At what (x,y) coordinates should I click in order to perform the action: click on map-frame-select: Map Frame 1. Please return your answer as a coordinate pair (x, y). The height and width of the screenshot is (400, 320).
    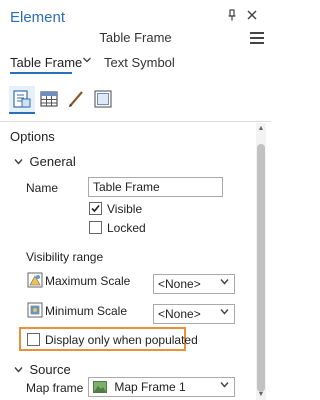
    Looking at the image, I should click on (161, 387).